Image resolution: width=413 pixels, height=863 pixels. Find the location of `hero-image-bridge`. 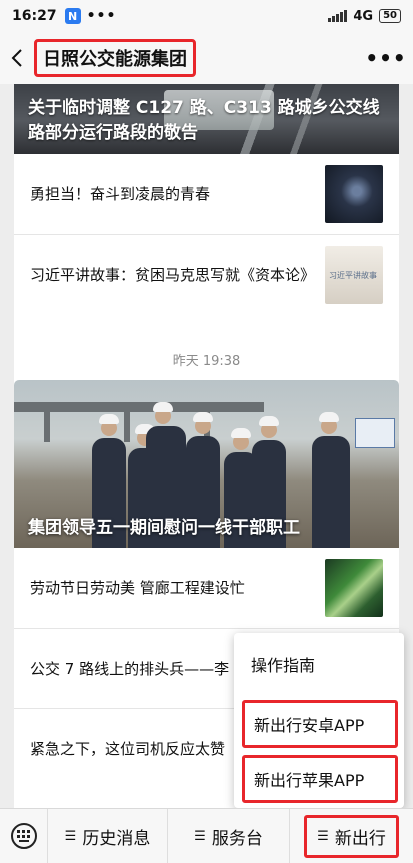

hero-image-bridge is located at coordinates (139, 407).